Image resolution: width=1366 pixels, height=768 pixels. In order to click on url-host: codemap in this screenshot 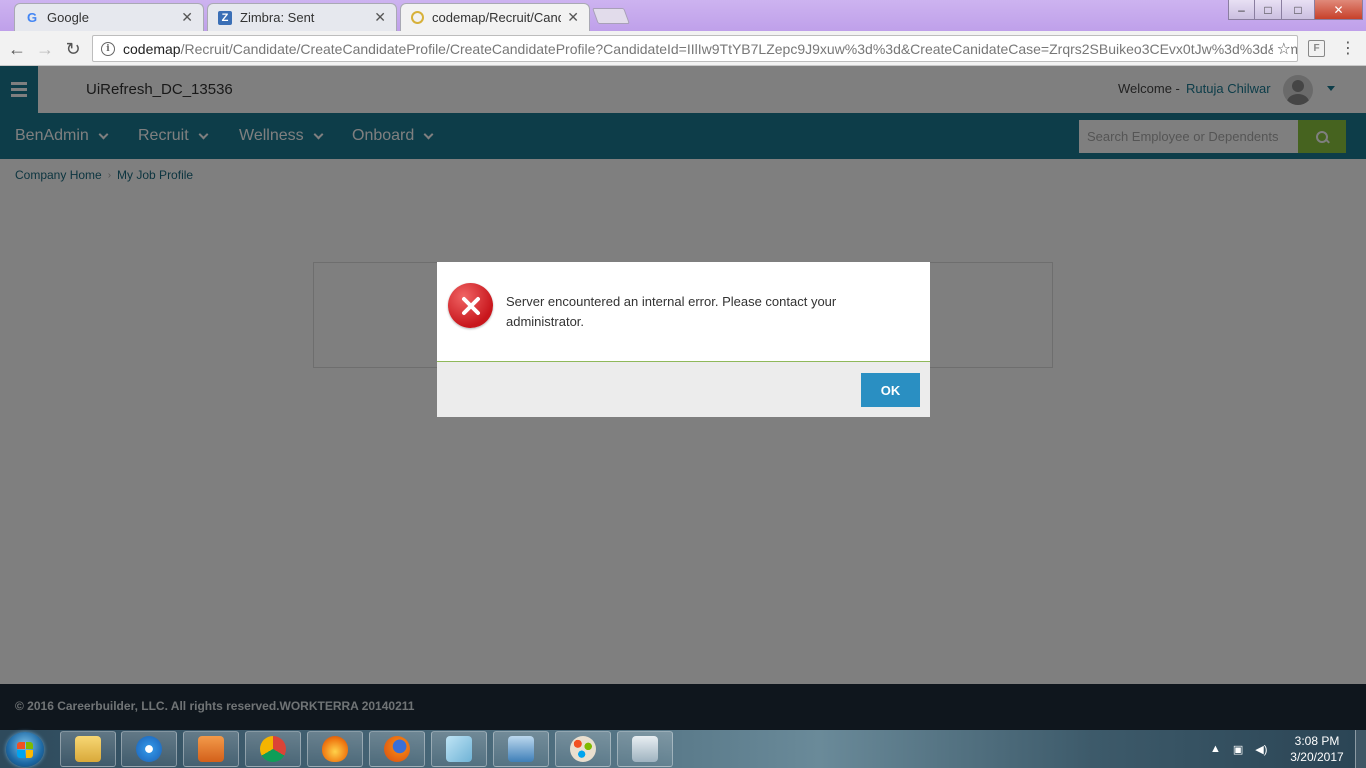, I will do `click(152, 48)`.